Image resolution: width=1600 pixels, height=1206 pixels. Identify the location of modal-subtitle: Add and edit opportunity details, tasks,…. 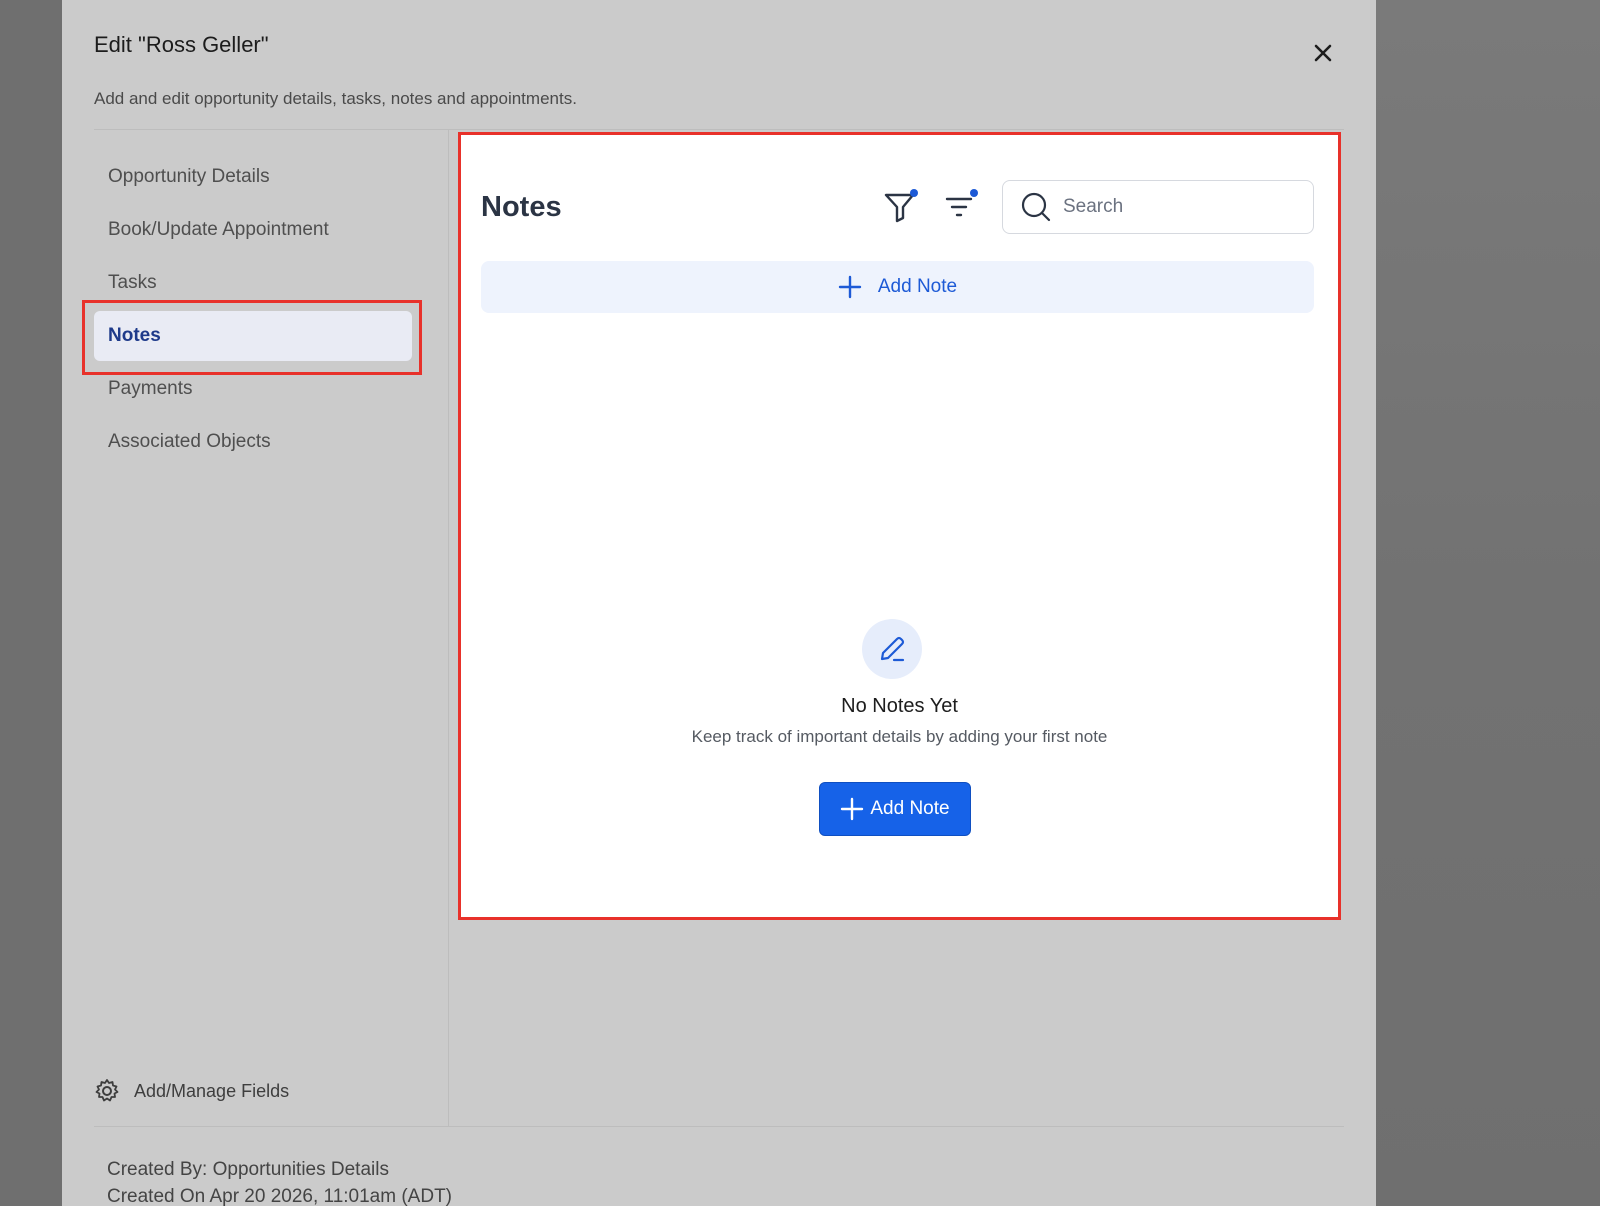
(335, 98).